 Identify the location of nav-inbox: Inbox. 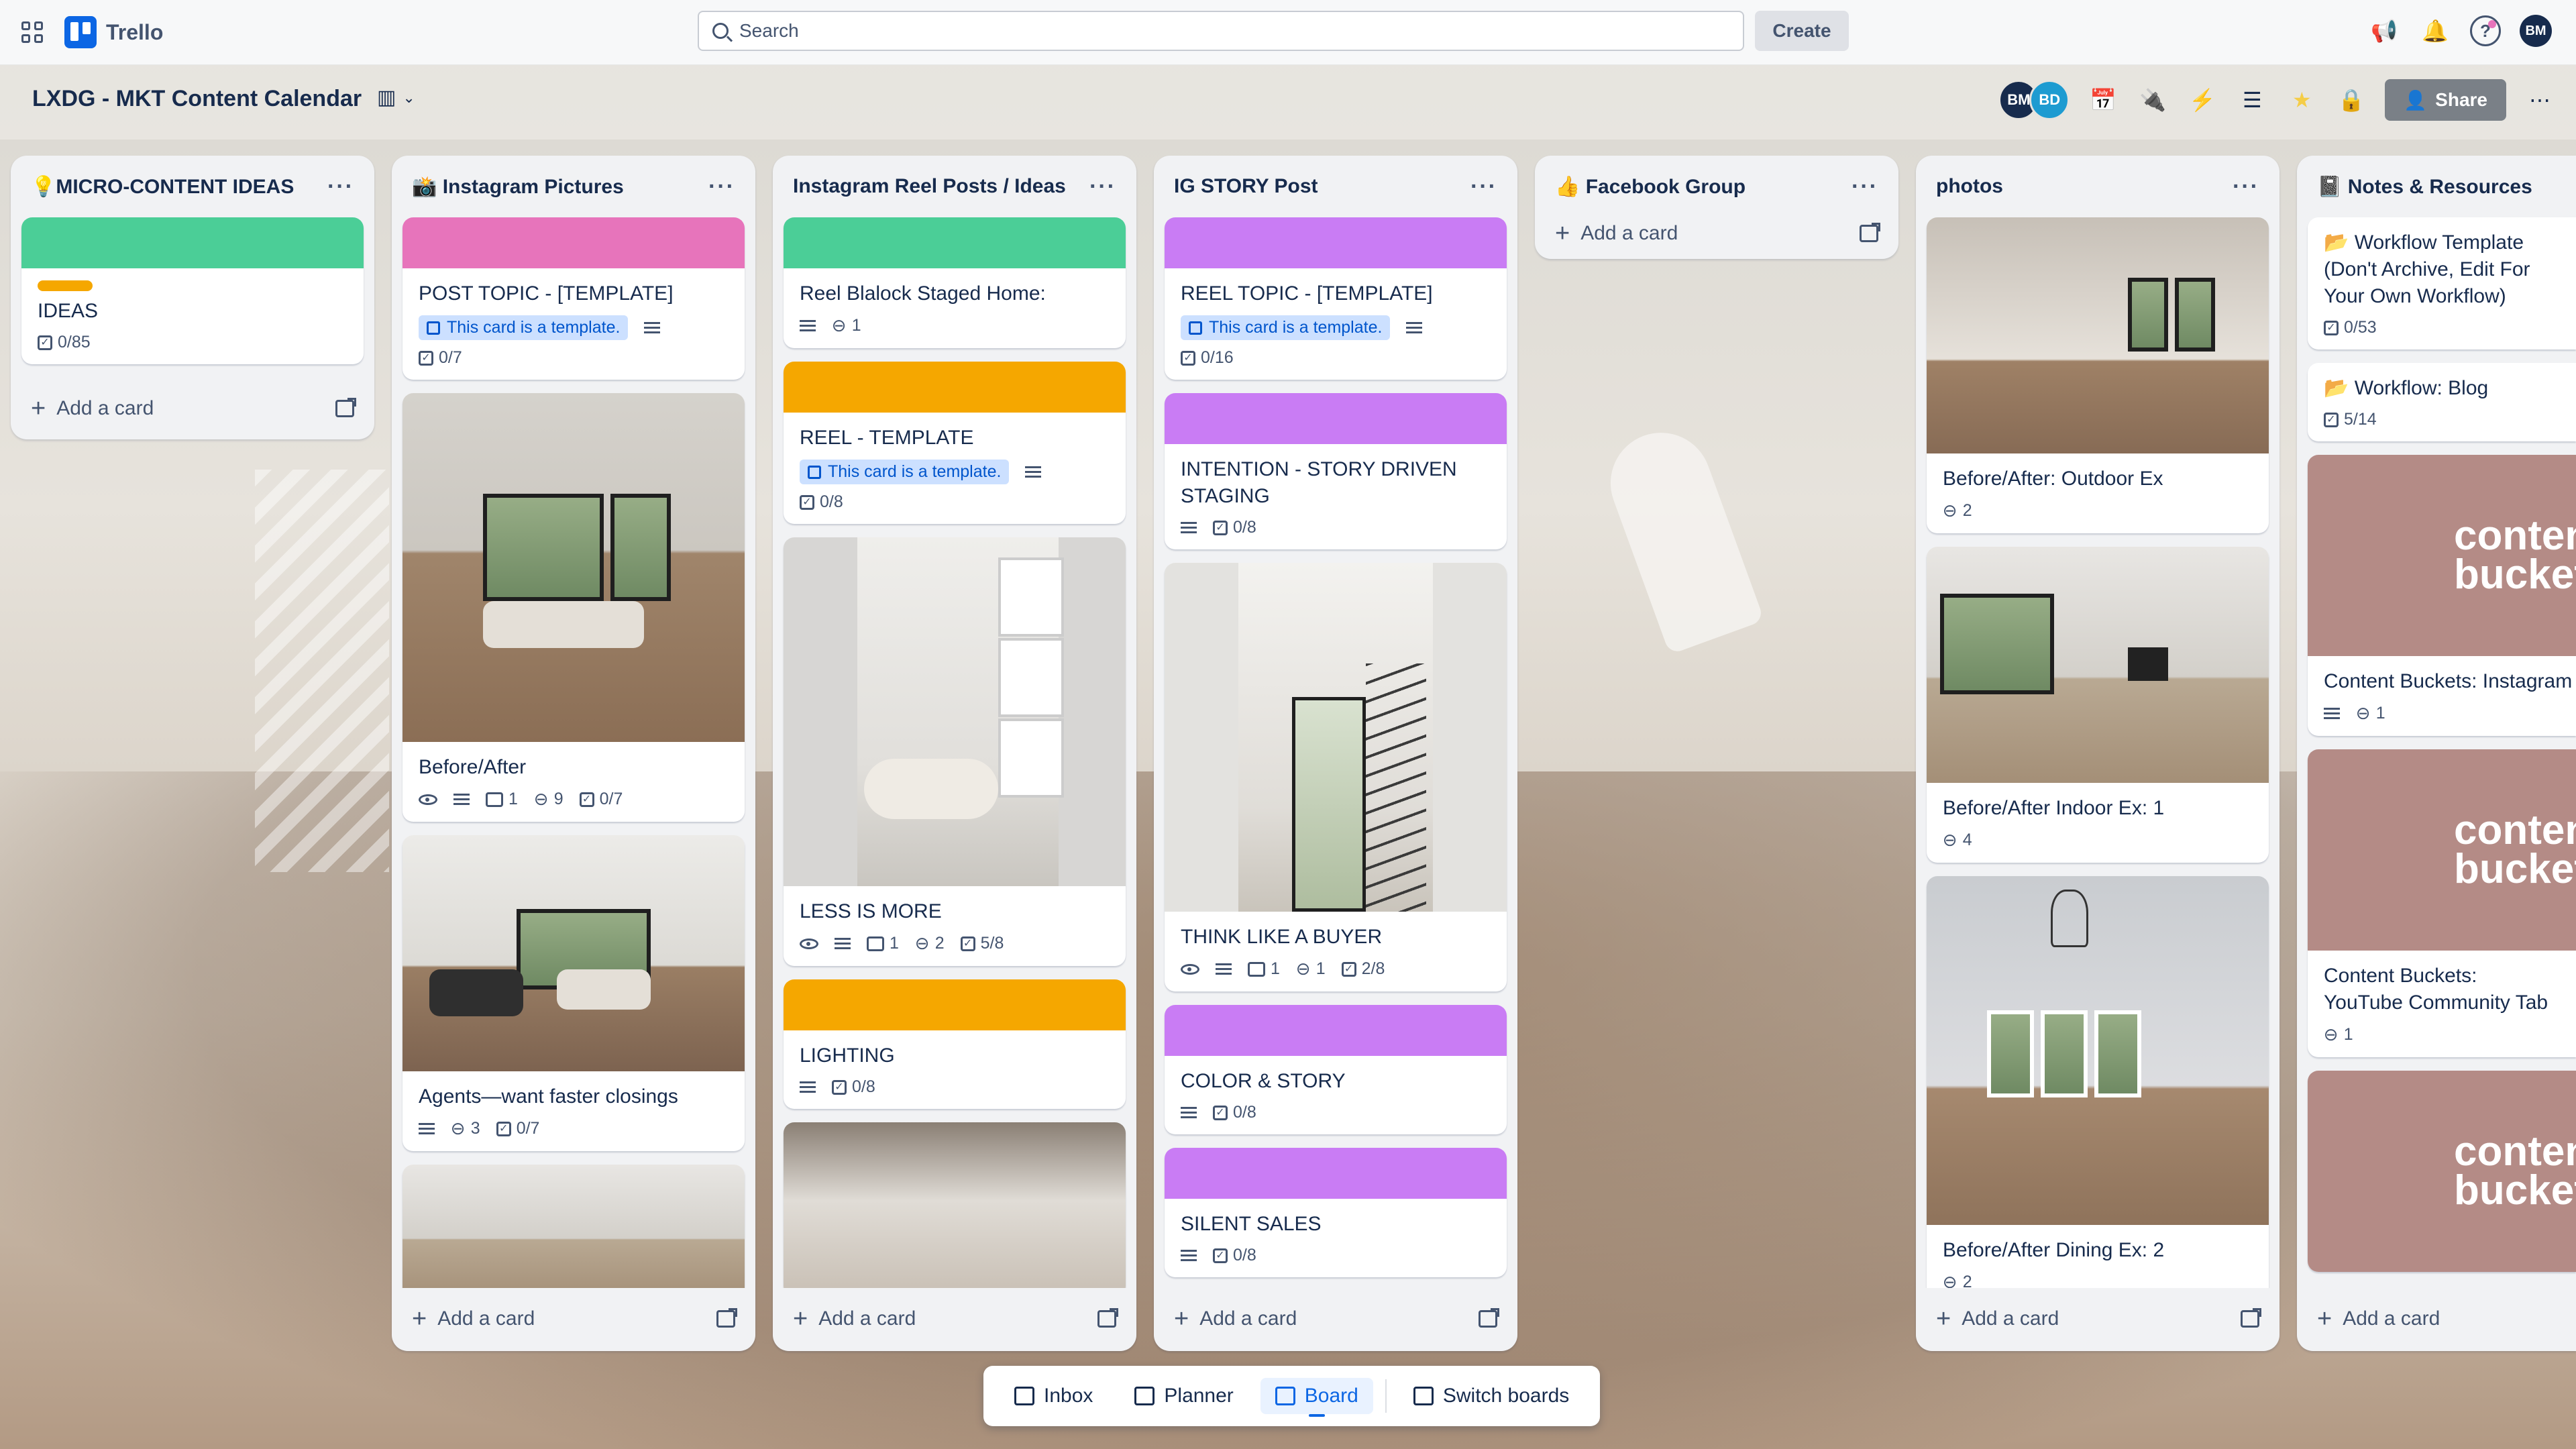
(1054, 1396).